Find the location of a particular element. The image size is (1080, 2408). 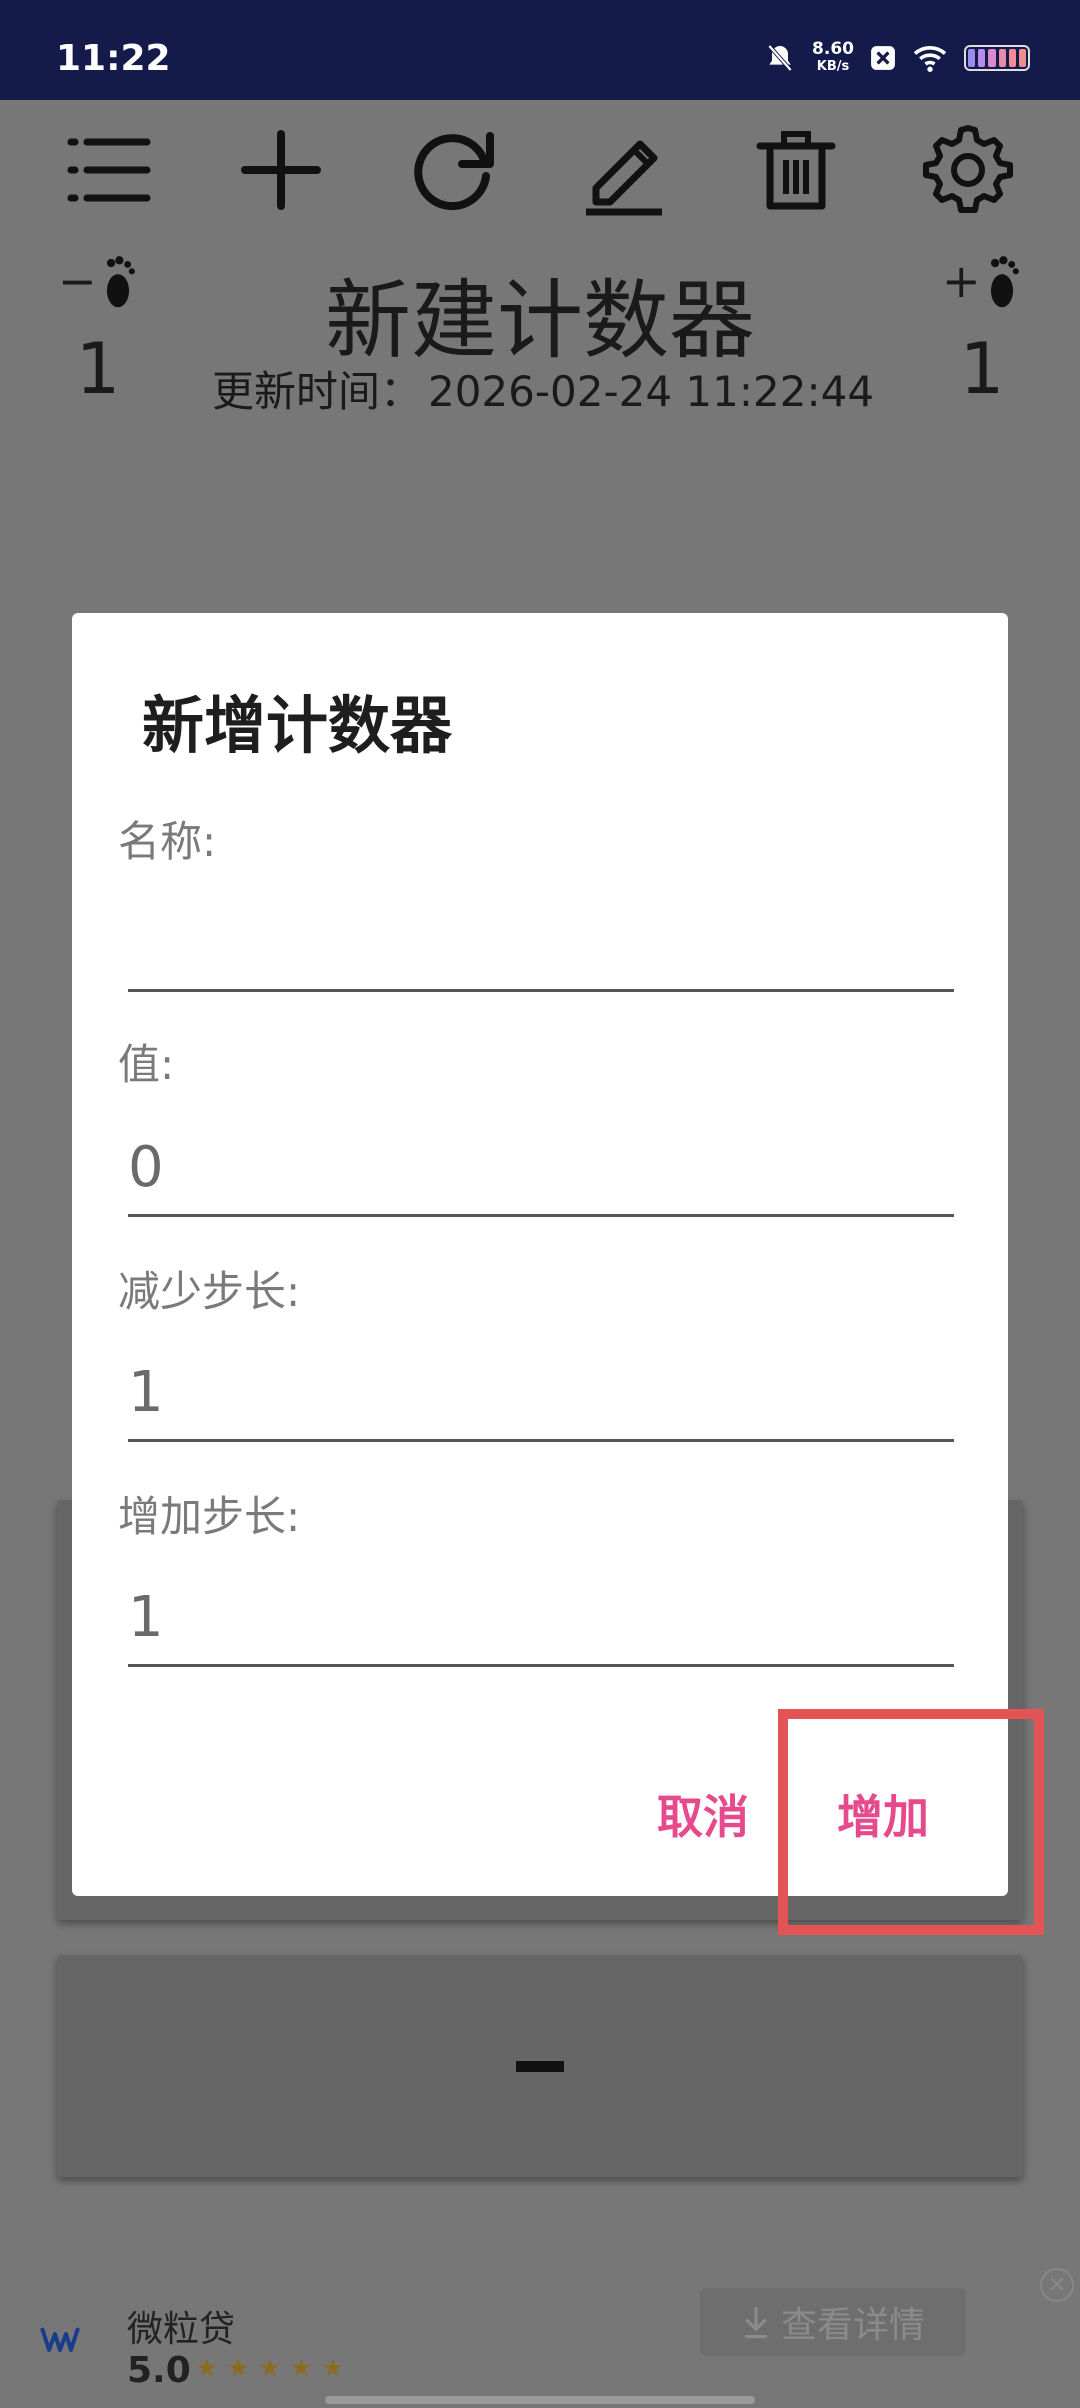

update-time-row: 更新时间： 2026-02-24 11:22:44 is located at coordinates (540, 388).